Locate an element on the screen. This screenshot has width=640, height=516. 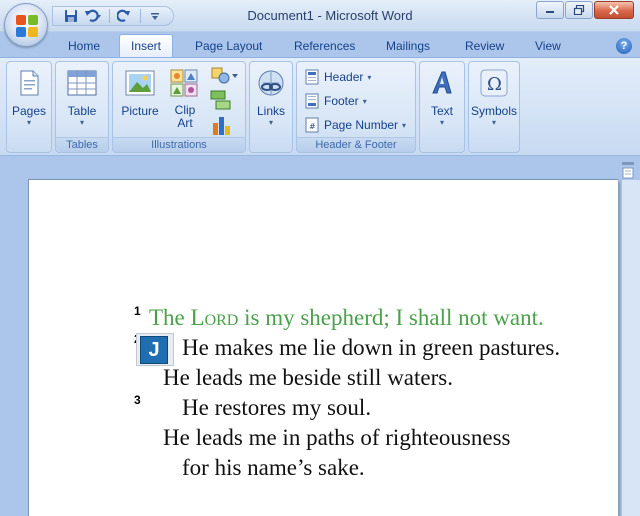
verse-2-line-2: He leads me beside still waters. is located at coordinates (308, 377).